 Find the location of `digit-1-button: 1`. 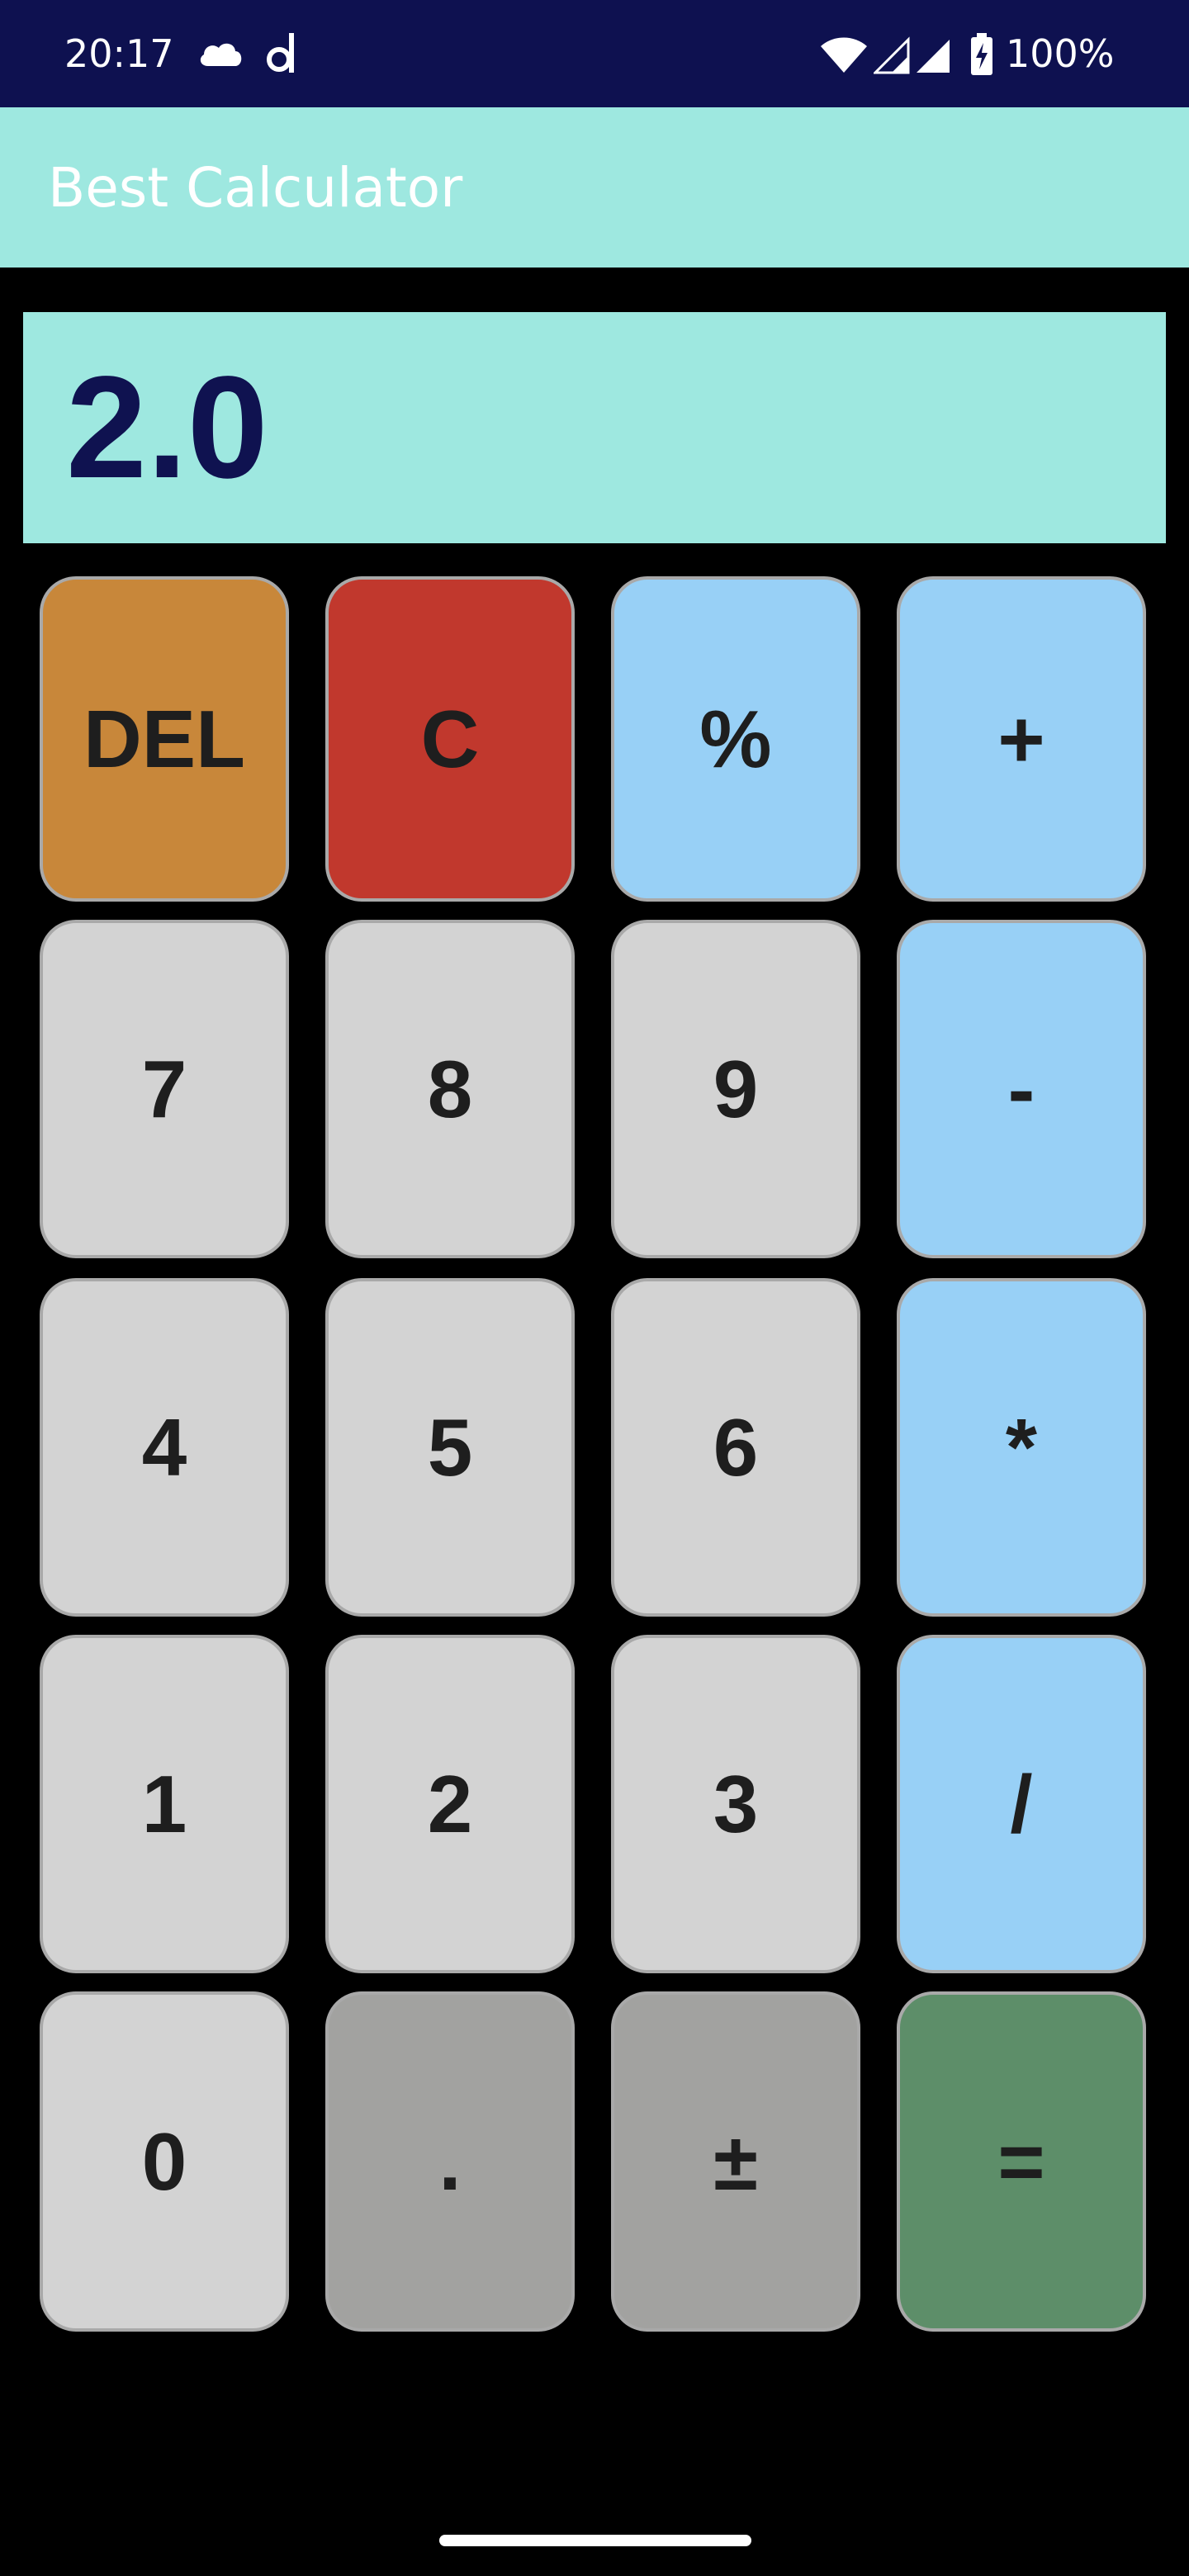

digit-1-button: 1 is located at coordinates (164, 1804).